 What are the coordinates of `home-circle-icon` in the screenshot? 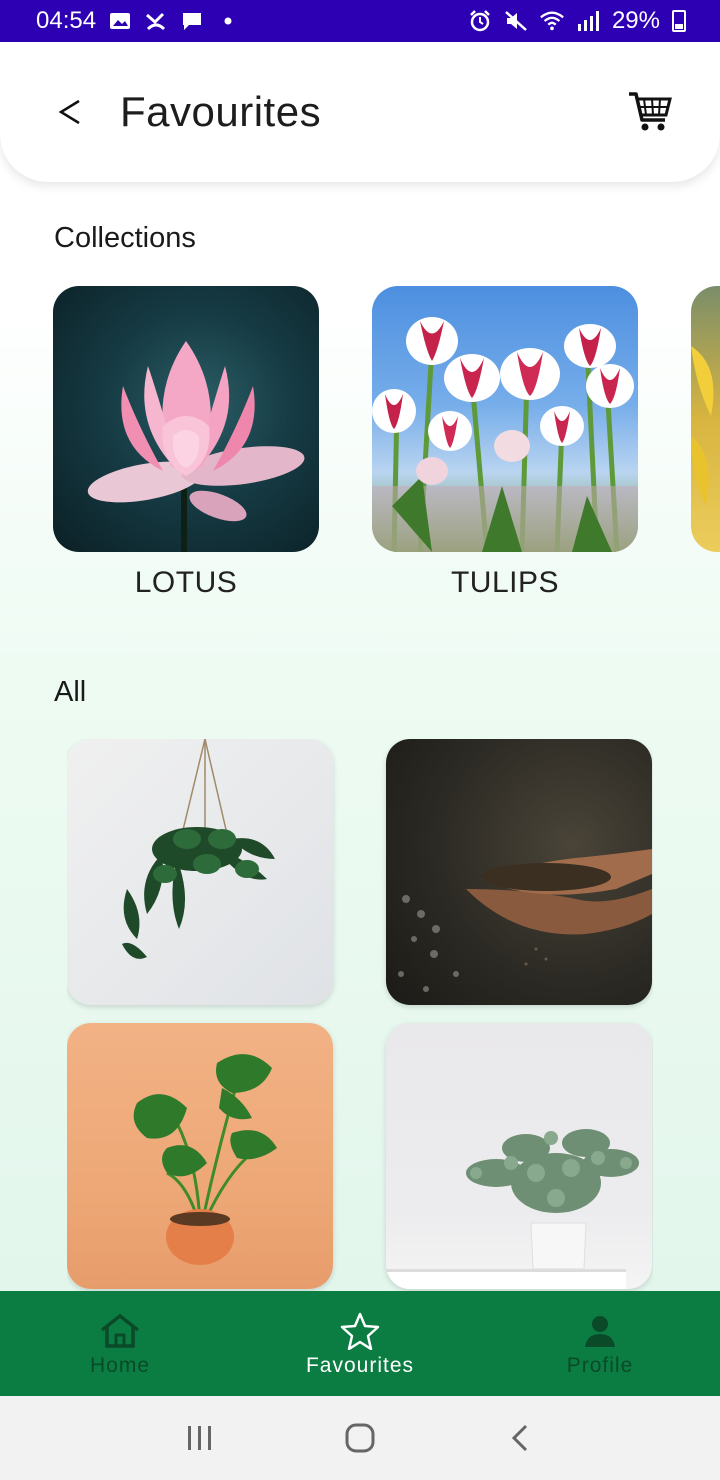 It's located at (360, 1438).